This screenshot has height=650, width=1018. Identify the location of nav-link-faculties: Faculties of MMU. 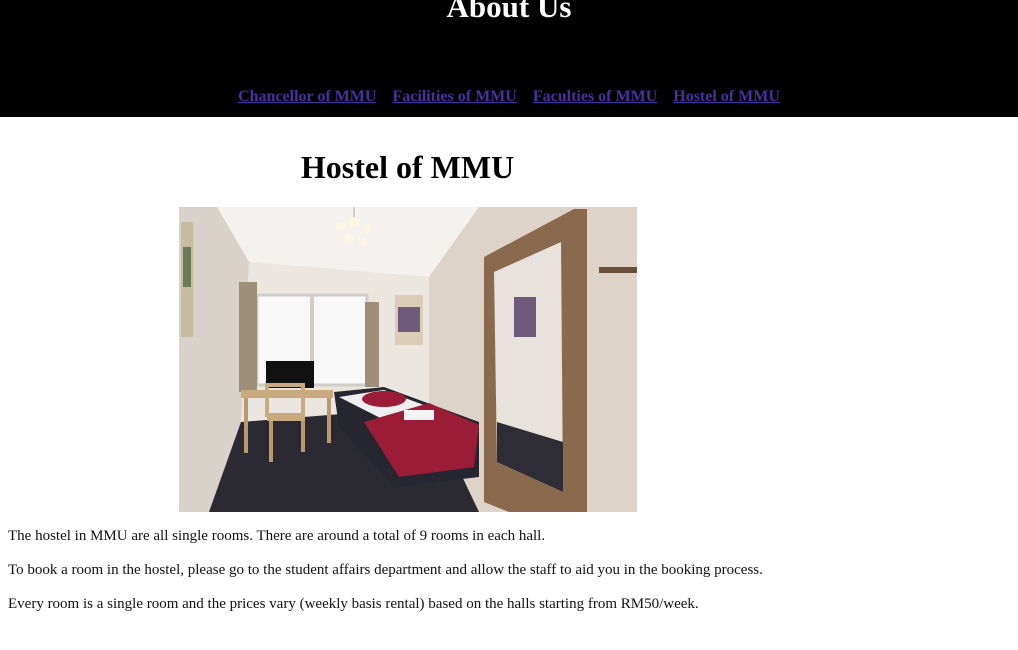
(595, 96).